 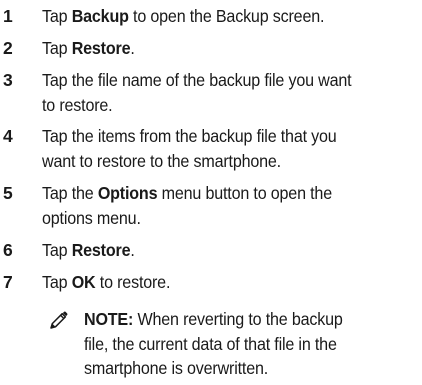 What do you see at coordinates (106, 282) in the screenshot?
I see `step-text: Tap OK to restore.` at bounding box center [106, 282].